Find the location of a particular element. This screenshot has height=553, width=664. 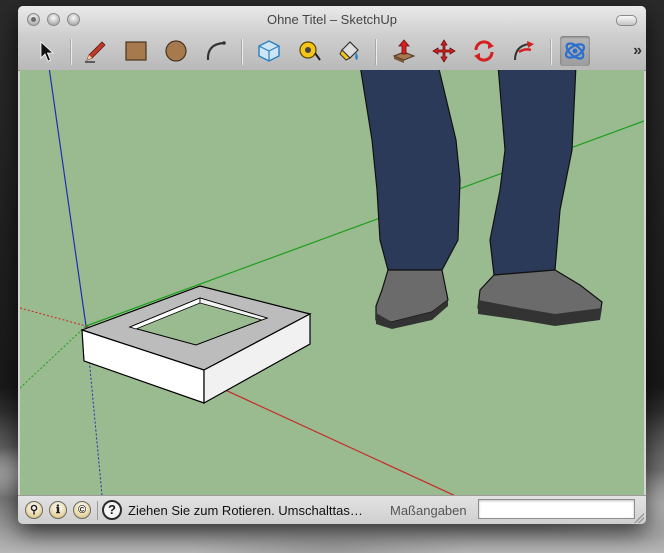

main-toolbar: » is located at coordinates (332, 51).